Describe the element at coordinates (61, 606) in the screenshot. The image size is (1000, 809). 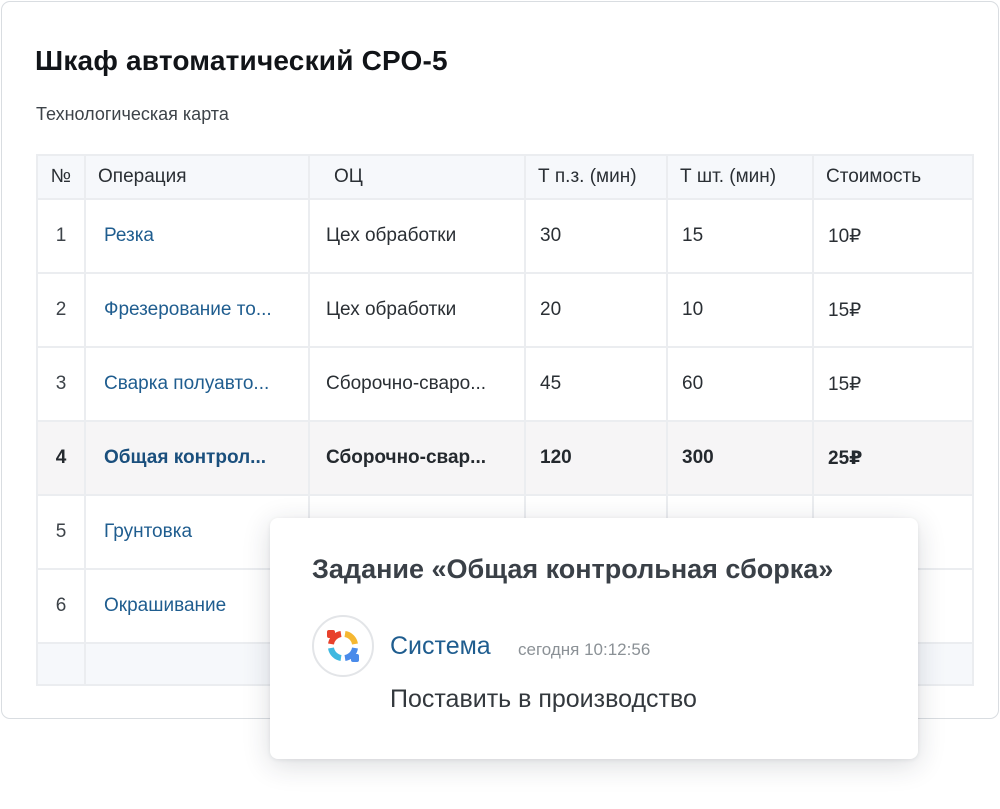
I see `row-number: 6` at that location.